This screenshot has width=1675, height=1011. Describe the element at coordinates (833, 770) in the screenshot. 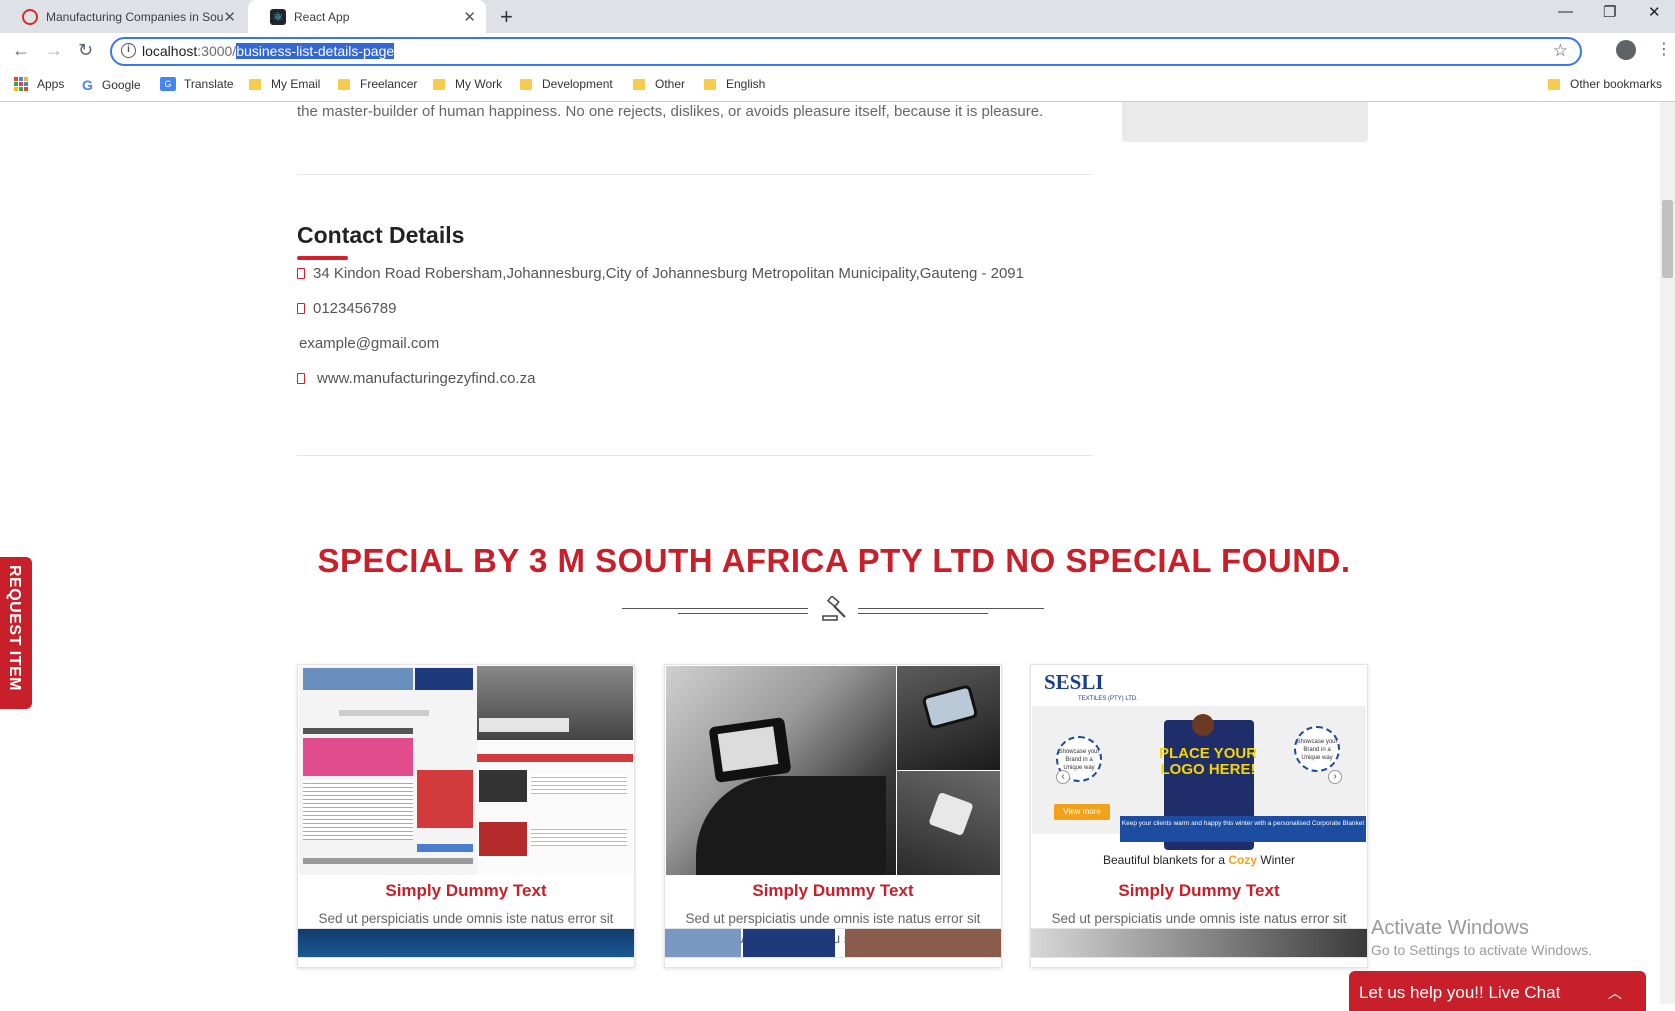

I see `card-image-car-mount` at that location.